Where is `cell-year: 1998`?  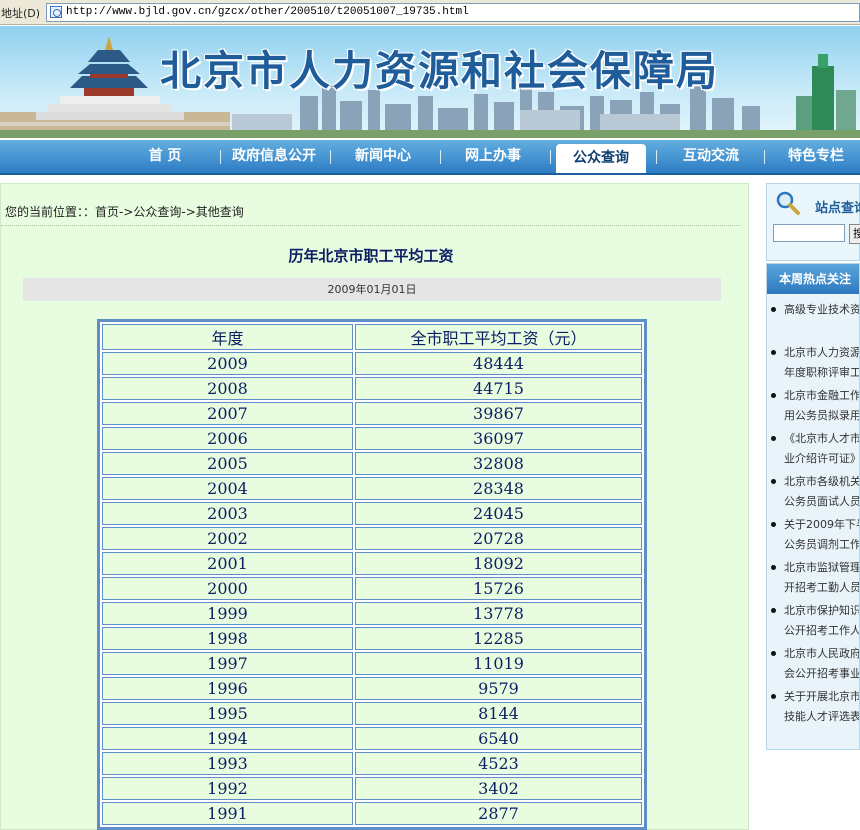 cell-year: 1998 is located at coordinates (227, 638).